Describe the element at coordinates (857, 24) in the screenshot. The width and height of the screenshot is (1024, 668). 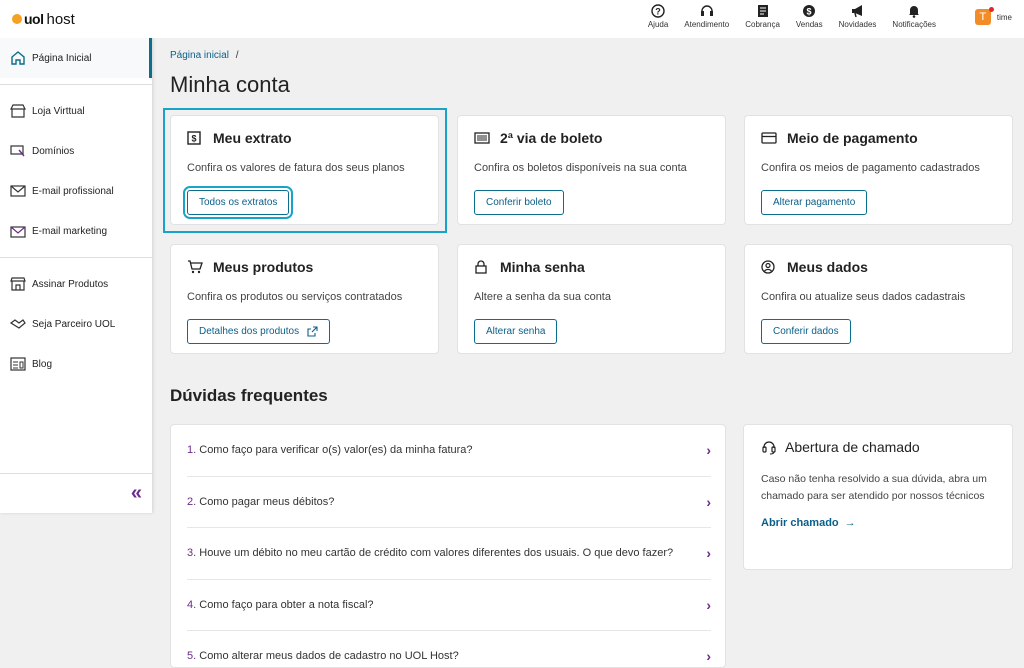
I see `topbar-item-label: Novidades` at that location.